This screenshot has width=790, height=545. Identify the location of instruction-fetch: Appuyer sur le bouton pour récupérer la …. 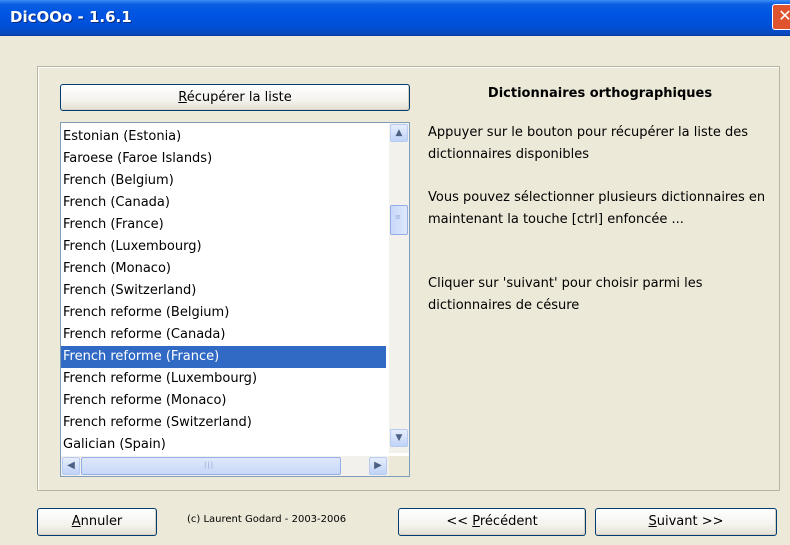
(588, 143).